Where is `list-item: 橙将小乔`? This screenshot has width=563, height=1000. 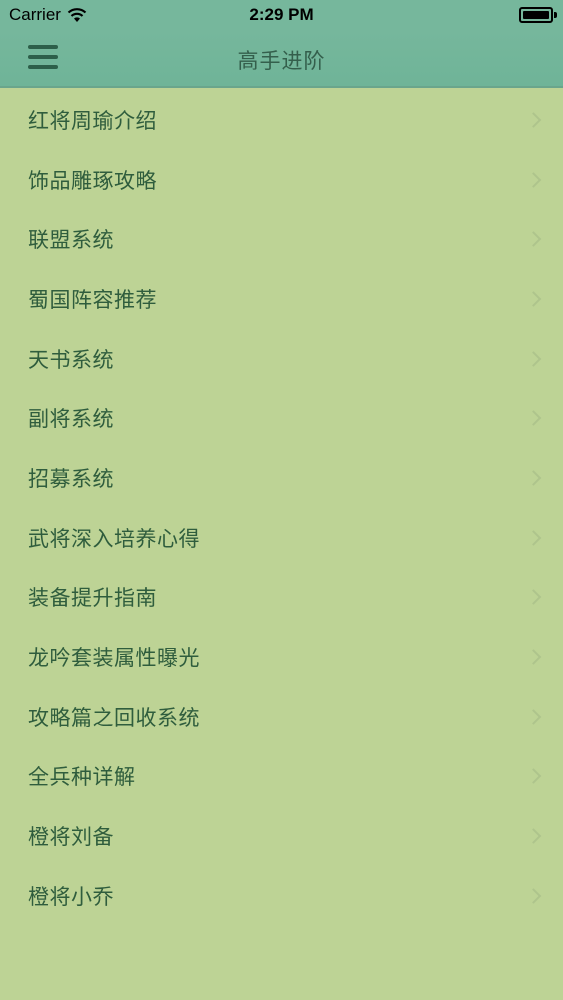
list-item: 橙将小乔 is located at coordinates (281, 896).